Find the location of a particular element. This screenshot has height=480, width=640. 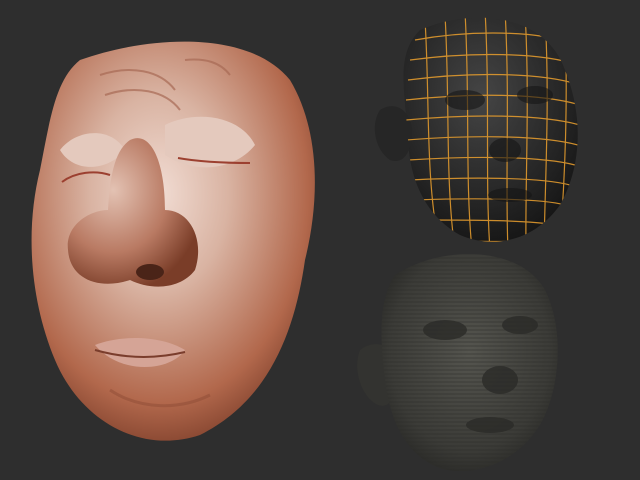

displacement-head-render is located at coordinates (457, 363).